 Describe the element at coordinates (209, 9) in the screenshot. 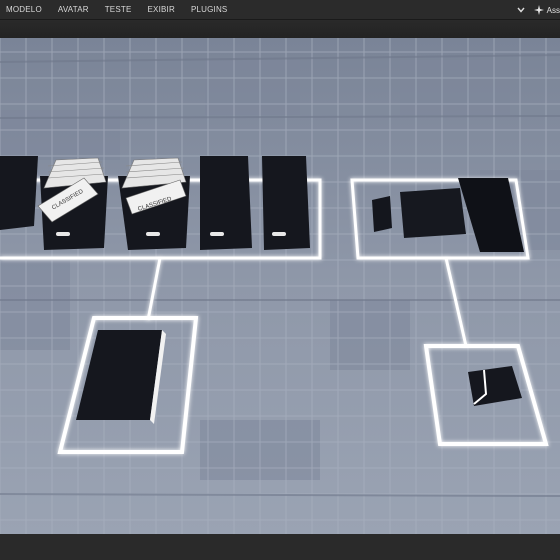

I see `menu-plugins: PLUGINS` at that location.